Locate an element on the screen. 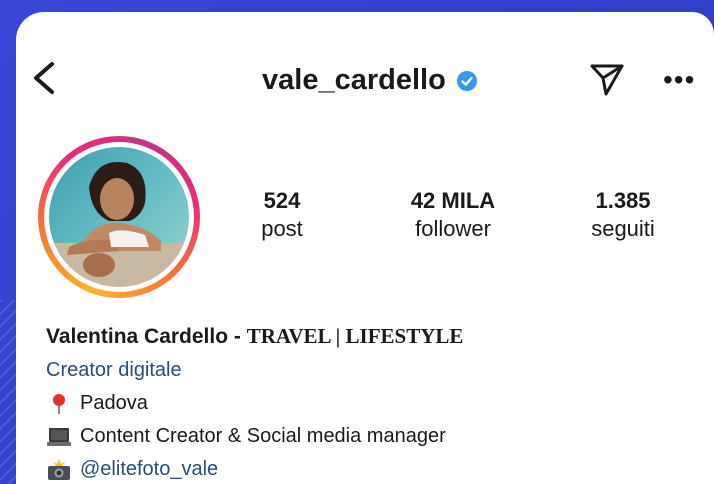 This screenshot has width=714, height=484. profile-name-text: Valentina Cardello - is located at coordinates (146, 336).